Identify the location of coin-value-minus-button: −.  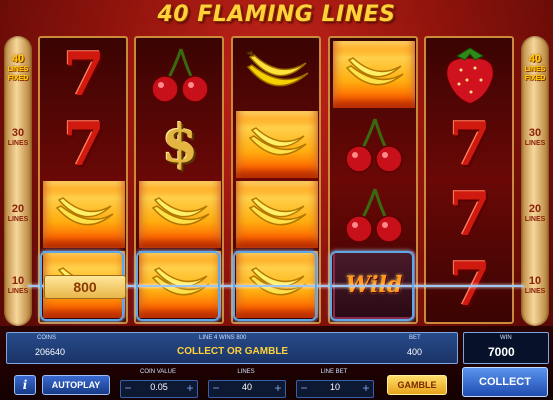
(128, 389).